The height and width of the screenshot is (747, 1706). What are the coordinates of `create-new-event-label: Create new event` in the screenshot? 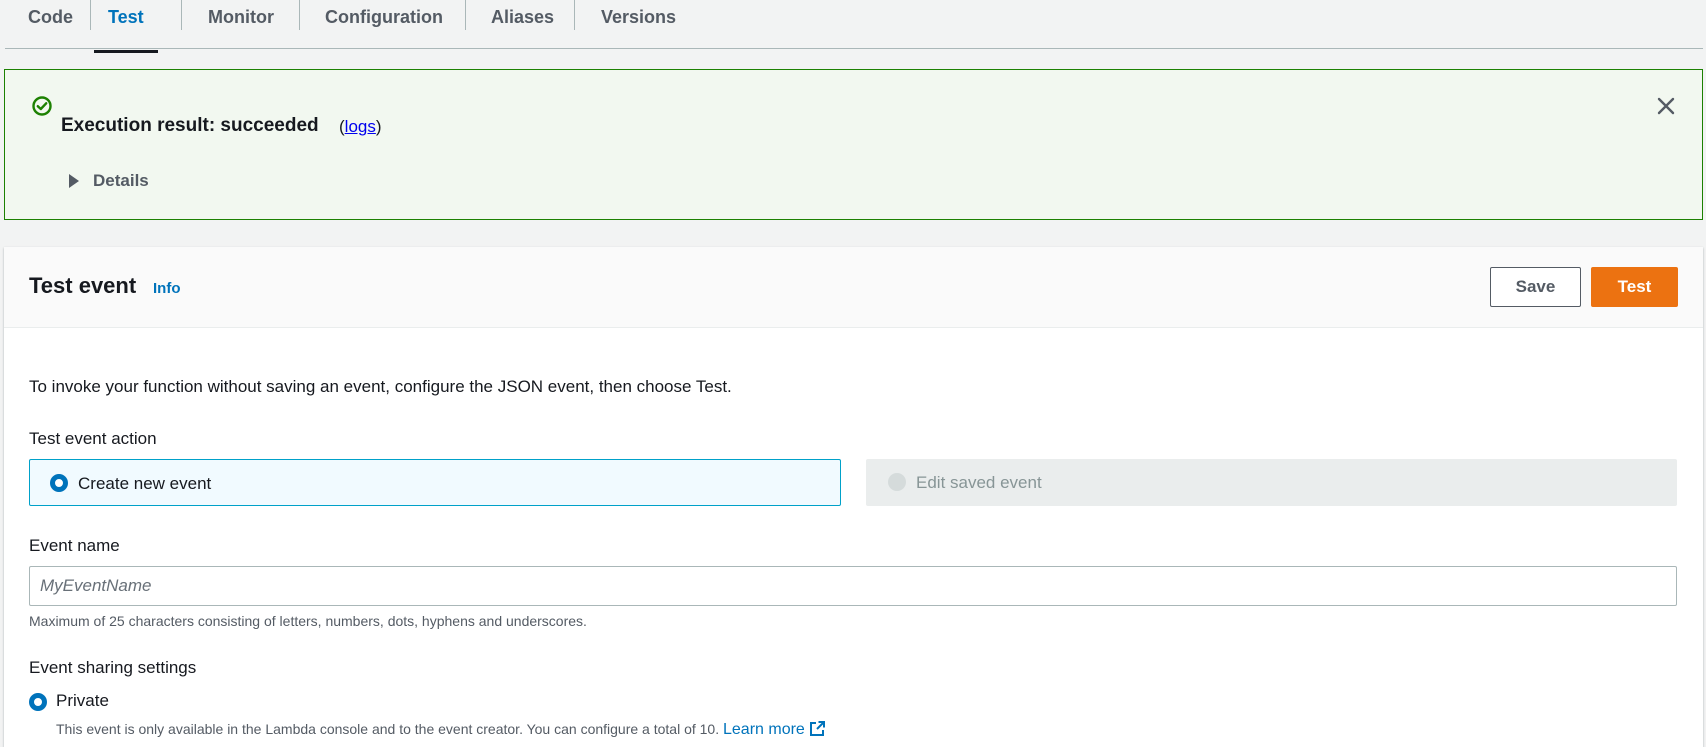 It's located at (145, 483).